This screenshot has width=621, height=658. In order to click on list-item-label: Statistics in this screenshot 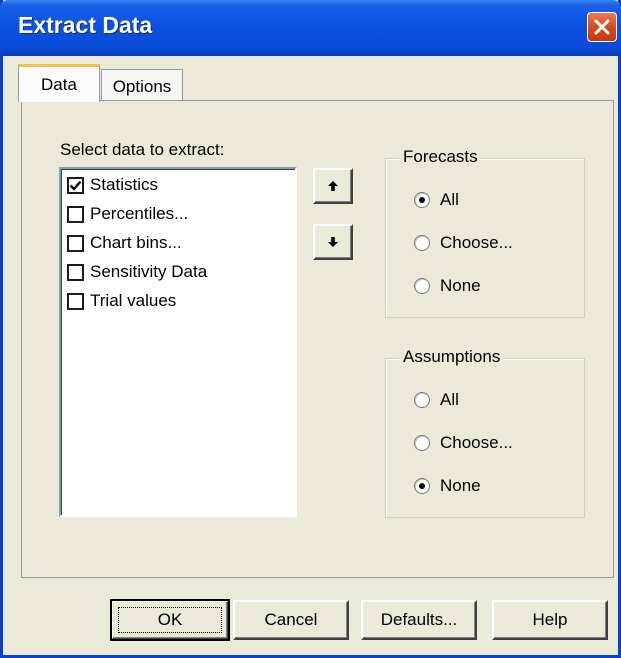, I will do `click(124, 184)`.